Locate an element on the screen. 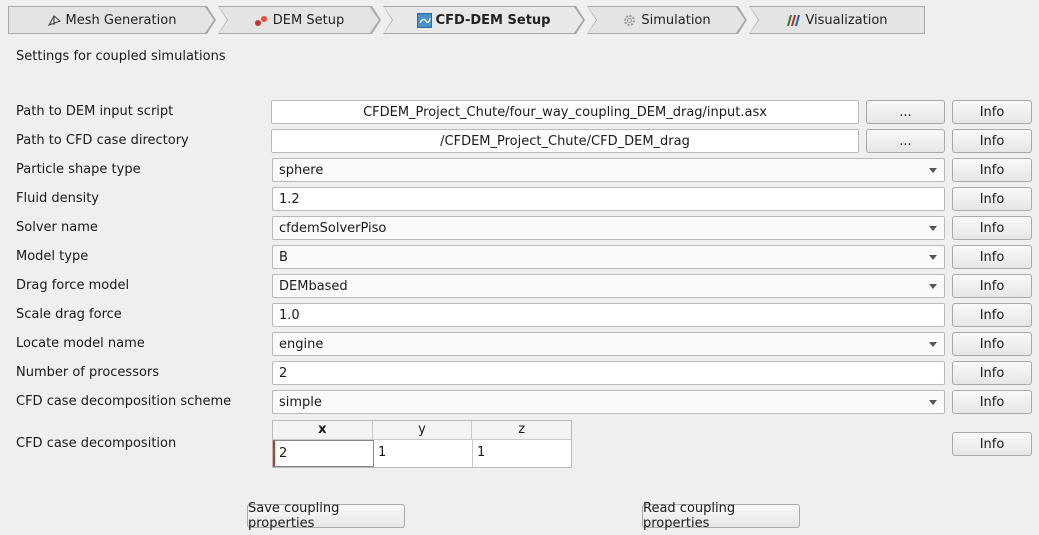 The image size is (1039, 535). decomp-scheme-label: CFD case decomposition scheme is located at coordinates (124, 401).